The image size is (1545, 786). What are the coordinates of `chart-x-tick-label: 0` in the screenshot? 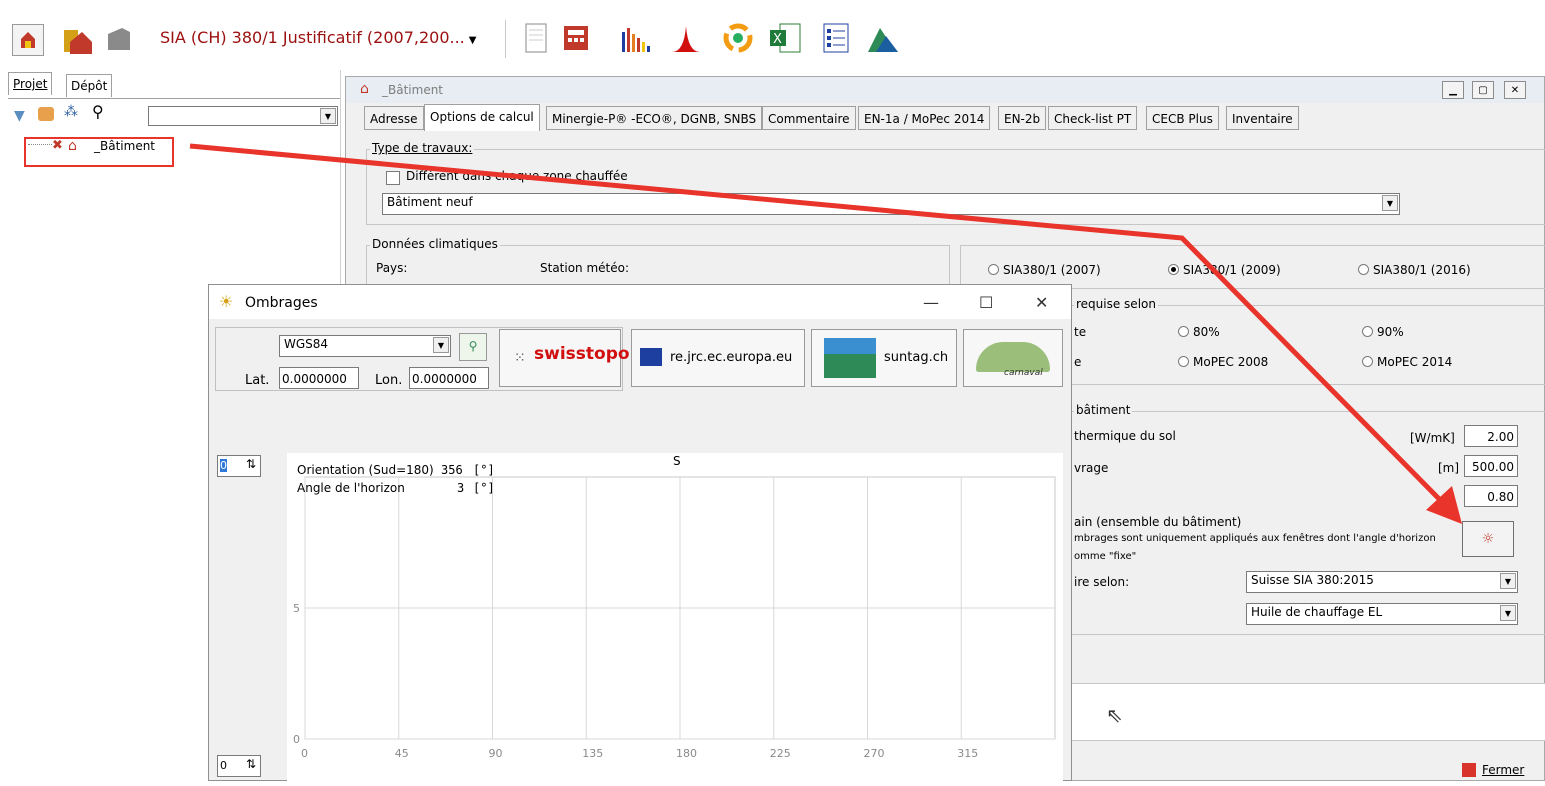 It's located at (304, 753).